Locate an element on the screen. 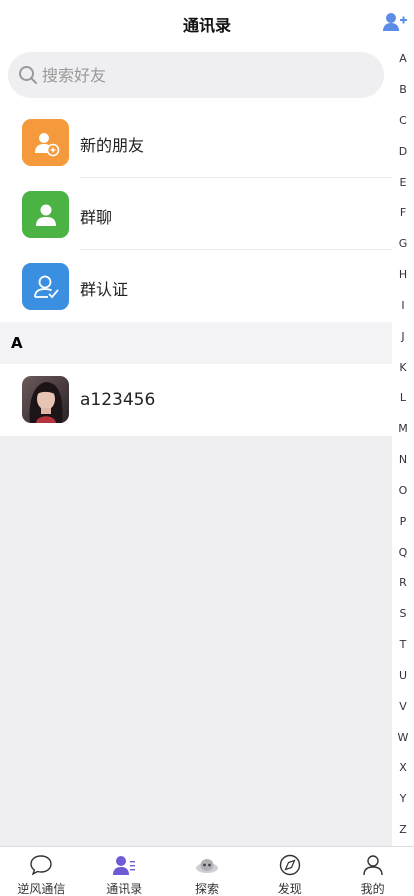 Image resolution: width=414 pixels, height=896 pixels. index-letter: X is located at coordinates (403, 767).